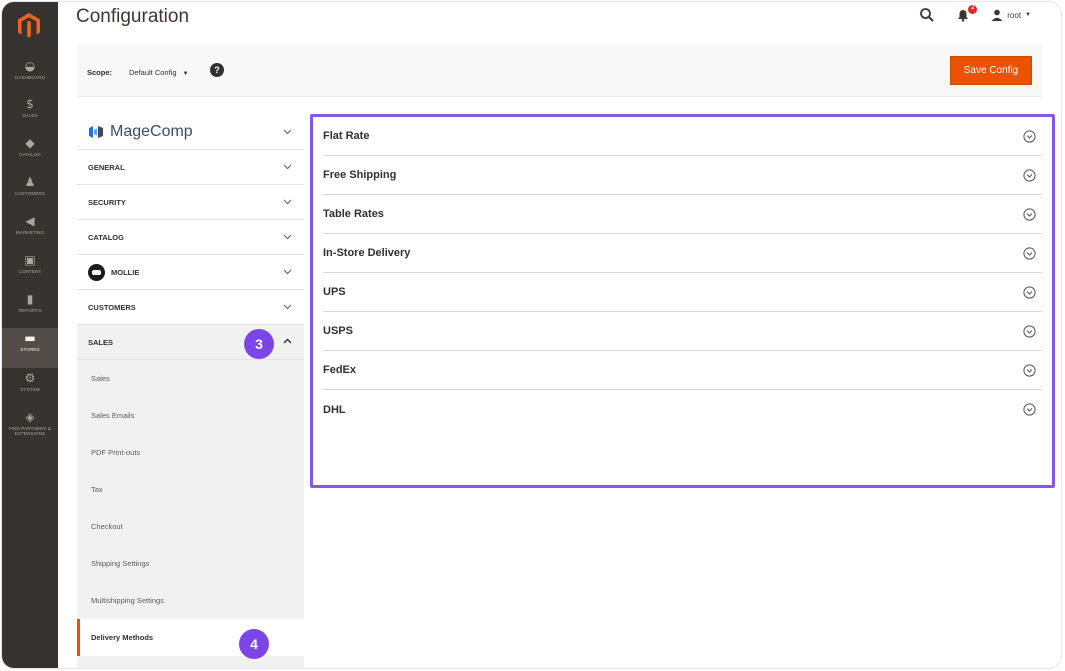  What do you see at coordinates (682, 370) in the screenshot?
I see `section-fedex: FedEx` at bounding box center [682, 370].